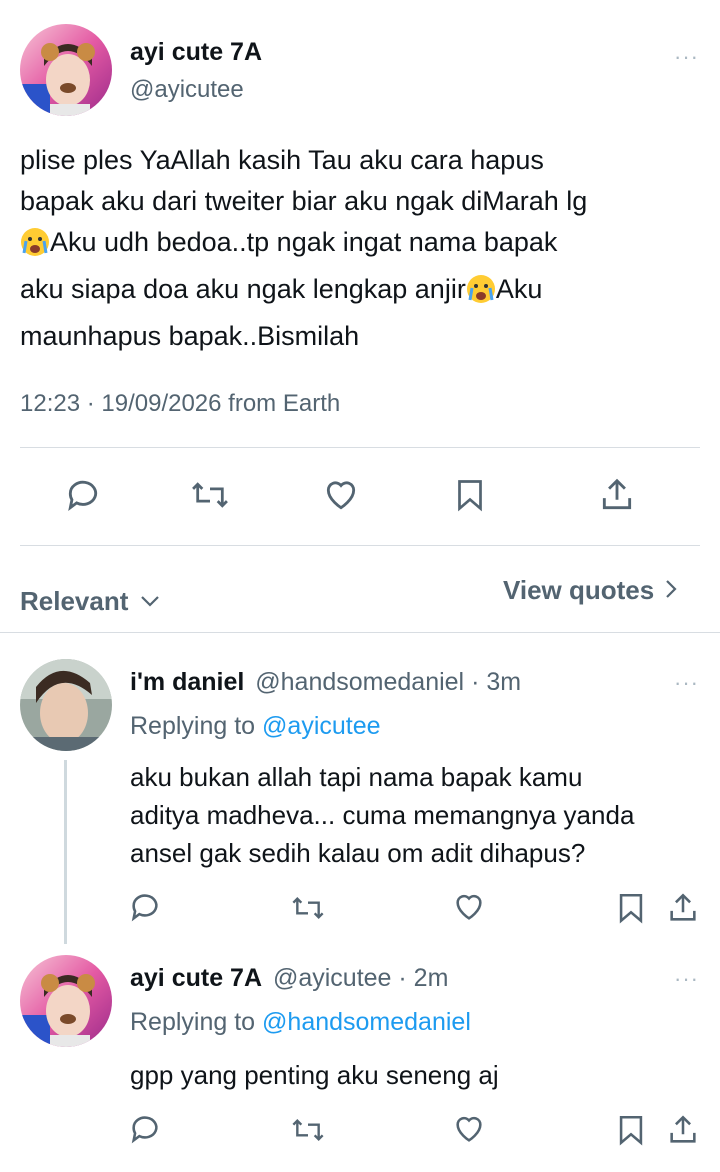  What do you see at coordinates (196, 52) in the screenshot?
I see `author-display-name: ayi cute 7A` at bounding box center [196, 52].